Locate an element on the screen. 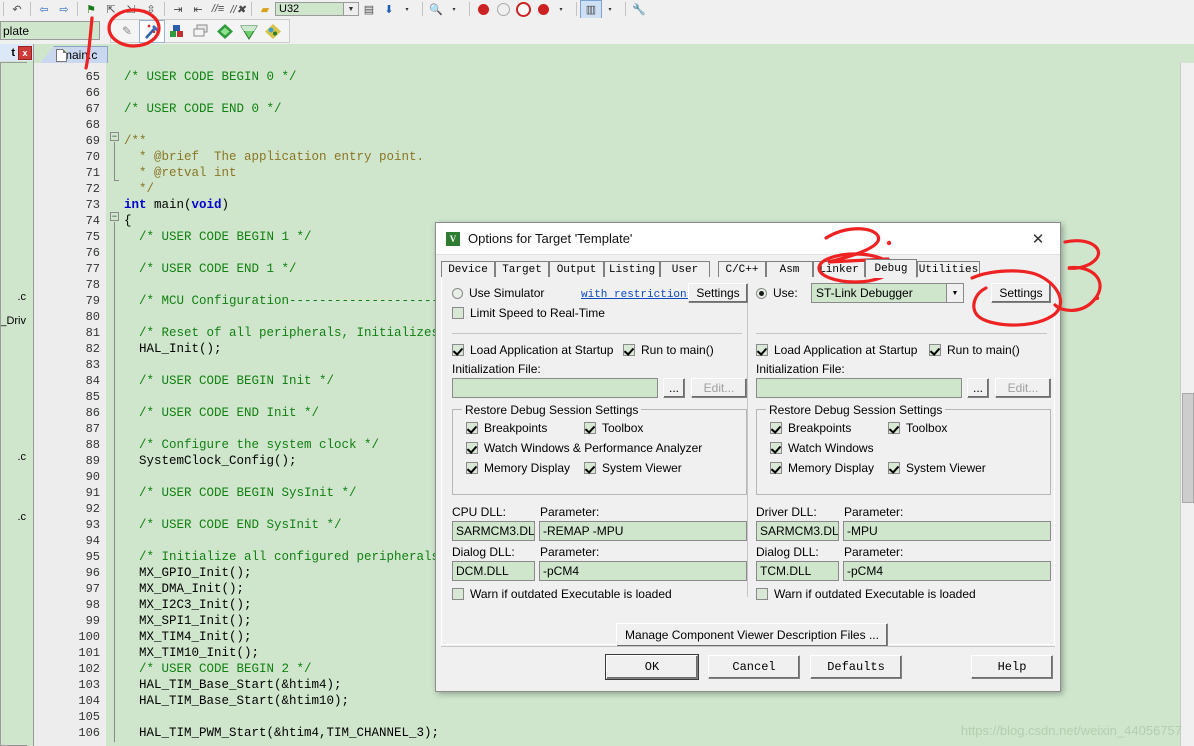  code-line: /* USER CODE BEGIN 2 */ is located at coordinates (218, 669).